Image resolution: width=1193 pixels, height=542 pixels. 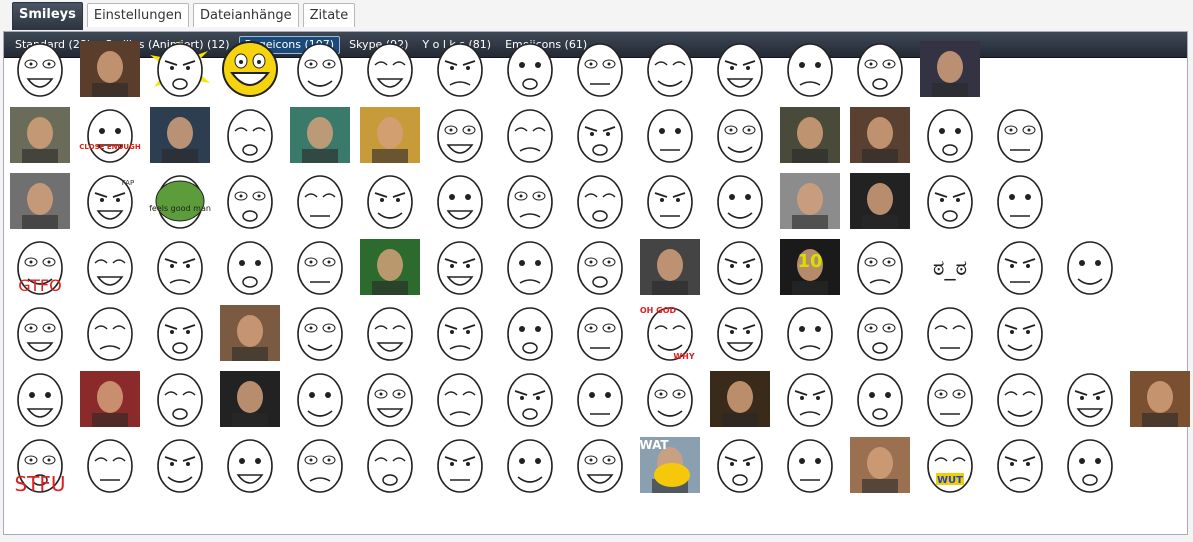 I want to click on pfft-smiley, so click(x=600, y=267).